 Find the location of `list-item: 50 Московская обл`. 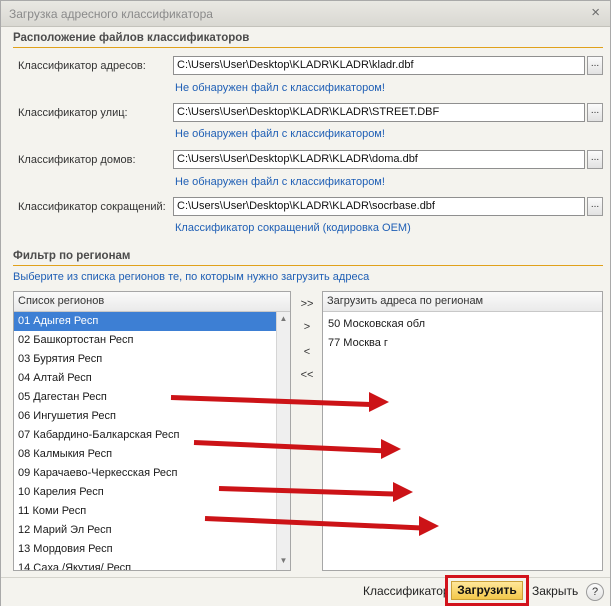

list-item: 50 Московская обл is located at coordinates (462, 323).